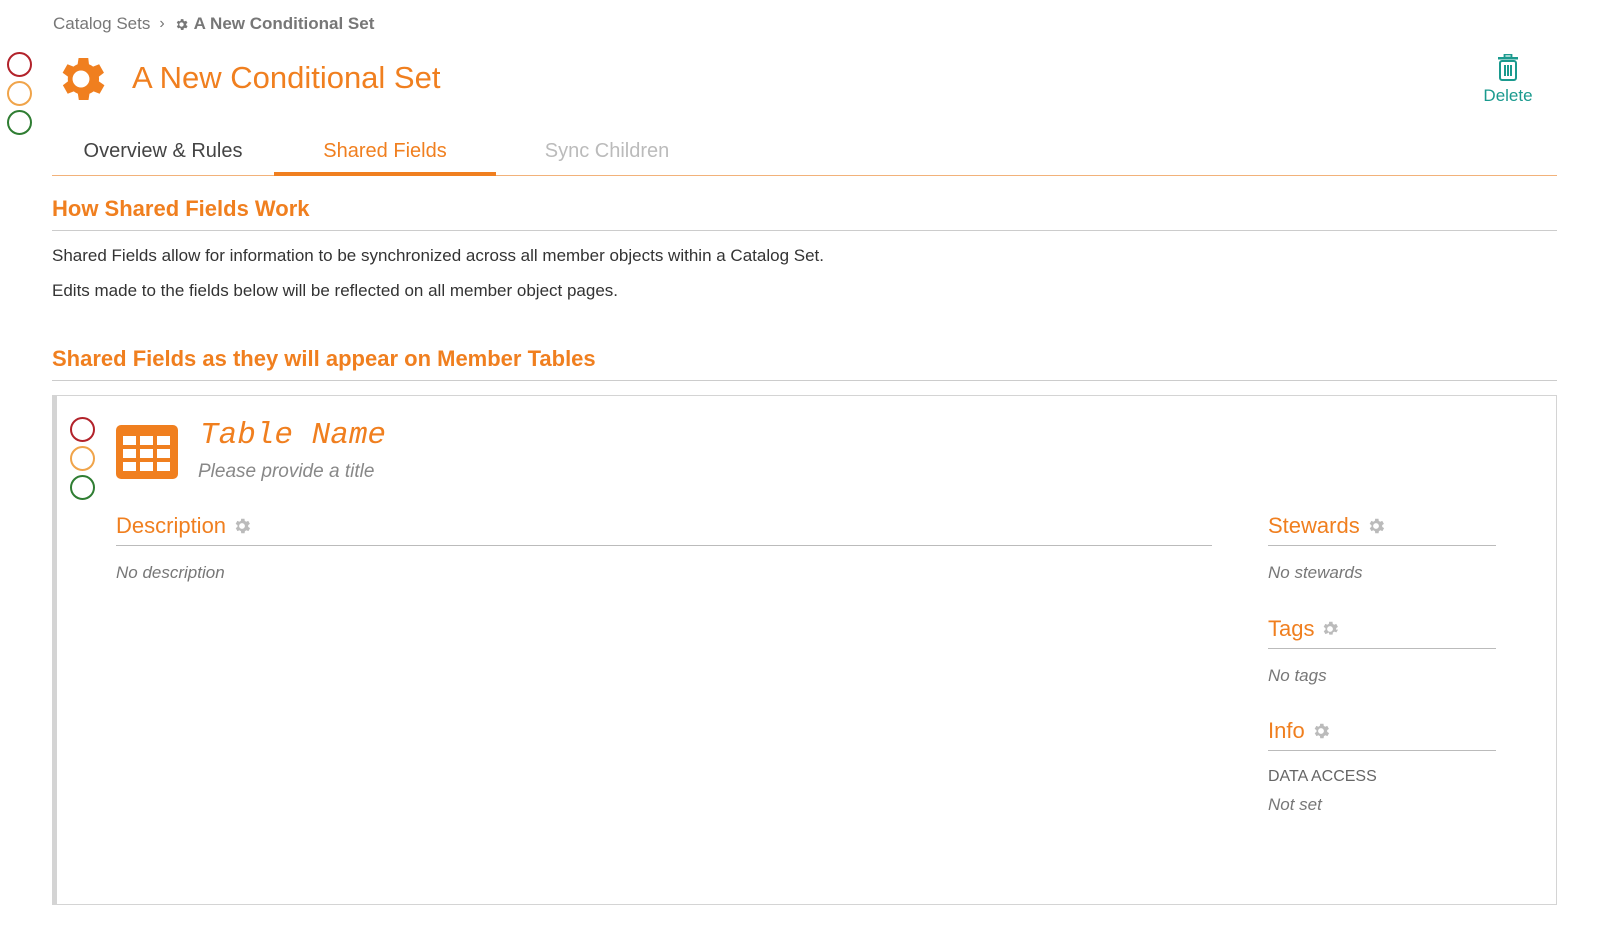 The image size is (1600, 928). What do you see at coordinates (101, 24) in the screenshot?
I see `breadcrumb-link-catalog-sets: Catalog Sets` at bounding box center [101, 24].